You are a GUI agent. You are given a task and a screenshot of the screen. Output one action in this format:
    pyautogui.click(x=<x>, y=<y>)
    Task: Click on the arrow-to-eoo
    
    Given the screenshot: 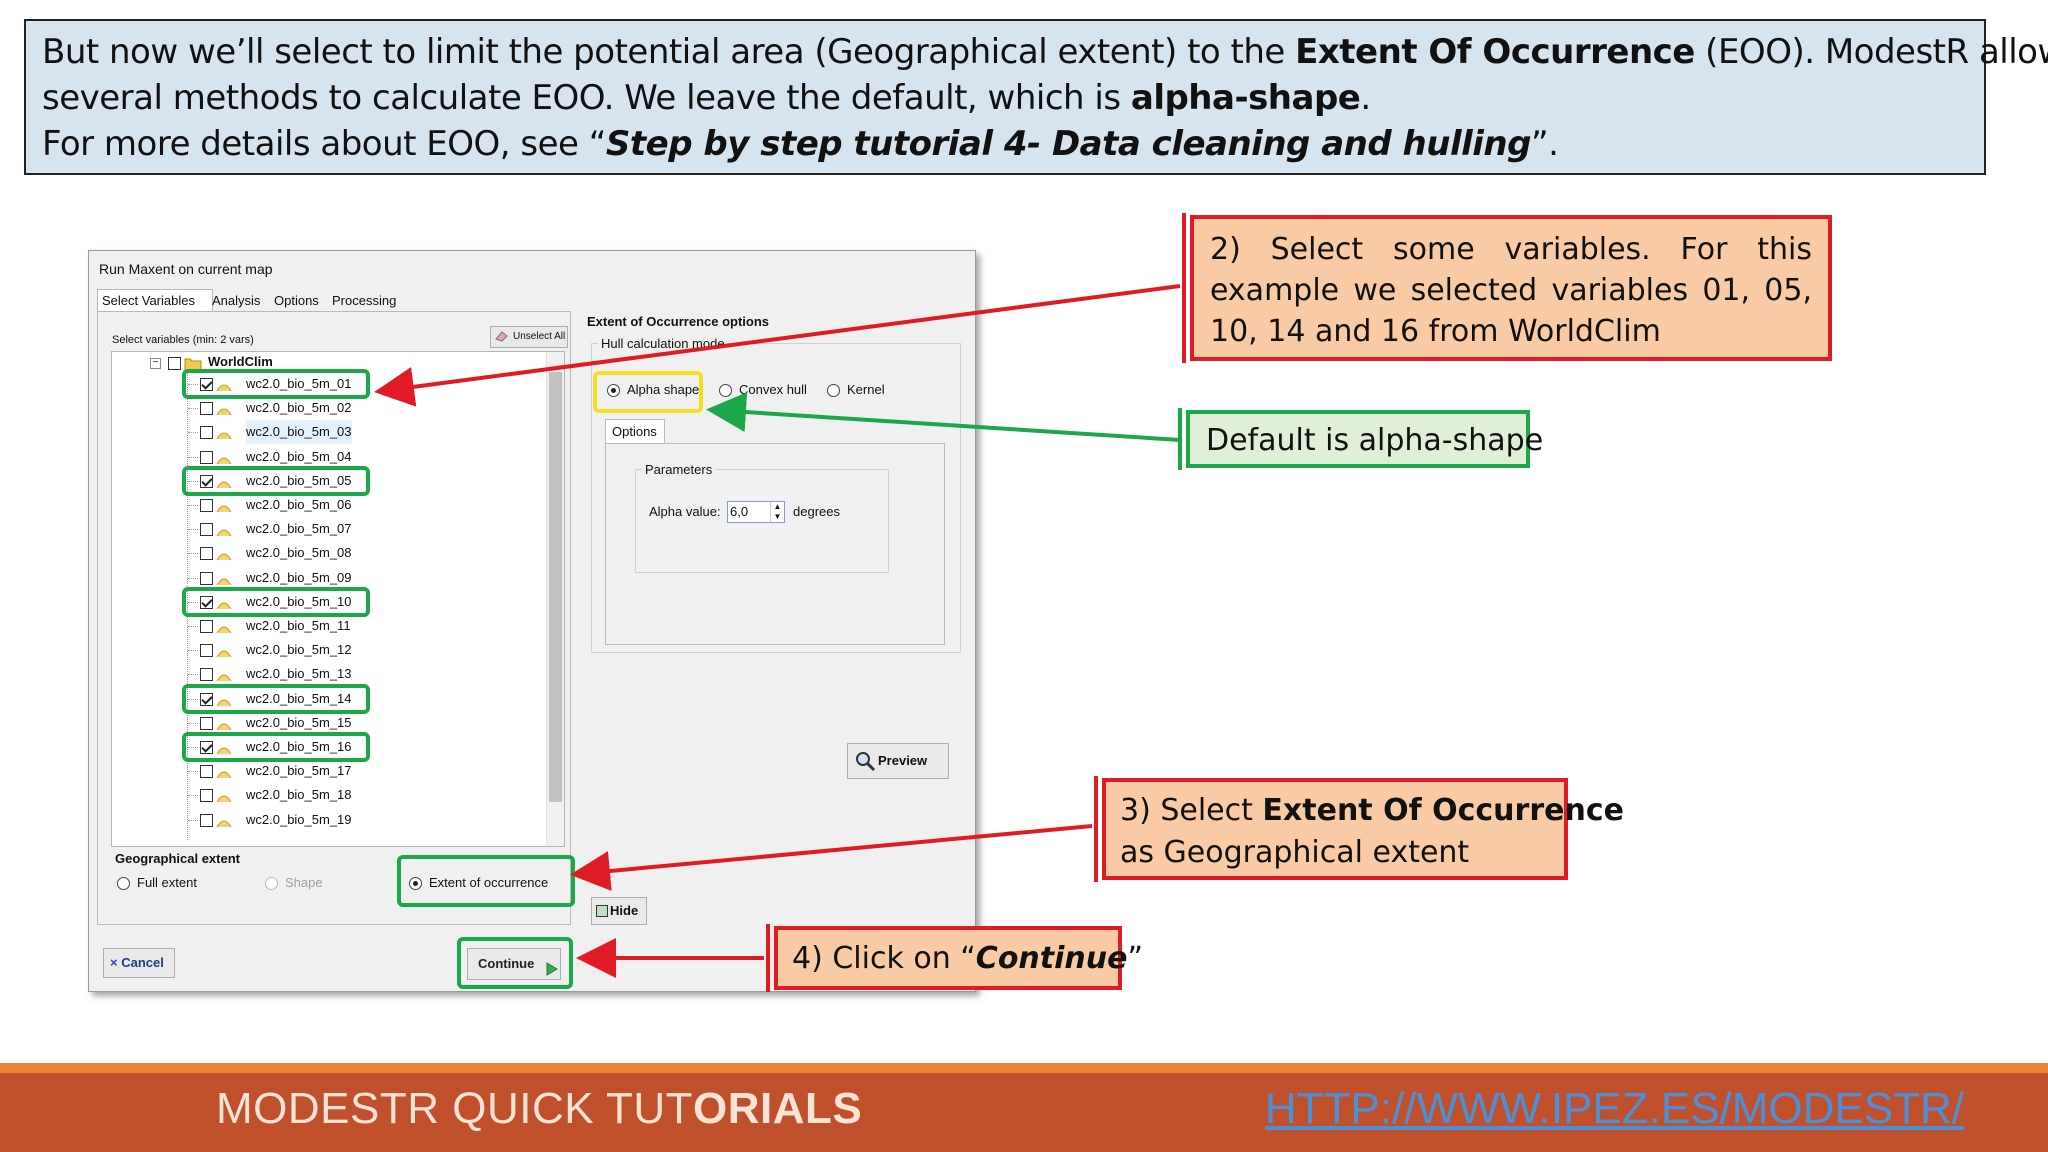 What is the action you would take?
    pyautogui.click(x=831, y=857)
    